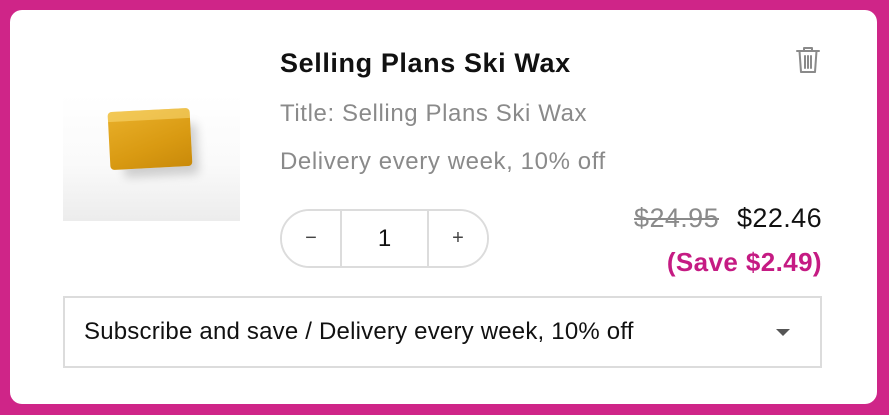 Image resolution: width=889 pixels, height=415 pixels. I want to click on product-option-title: Title: Selling Plans Ski Wax, so click(434, 113).